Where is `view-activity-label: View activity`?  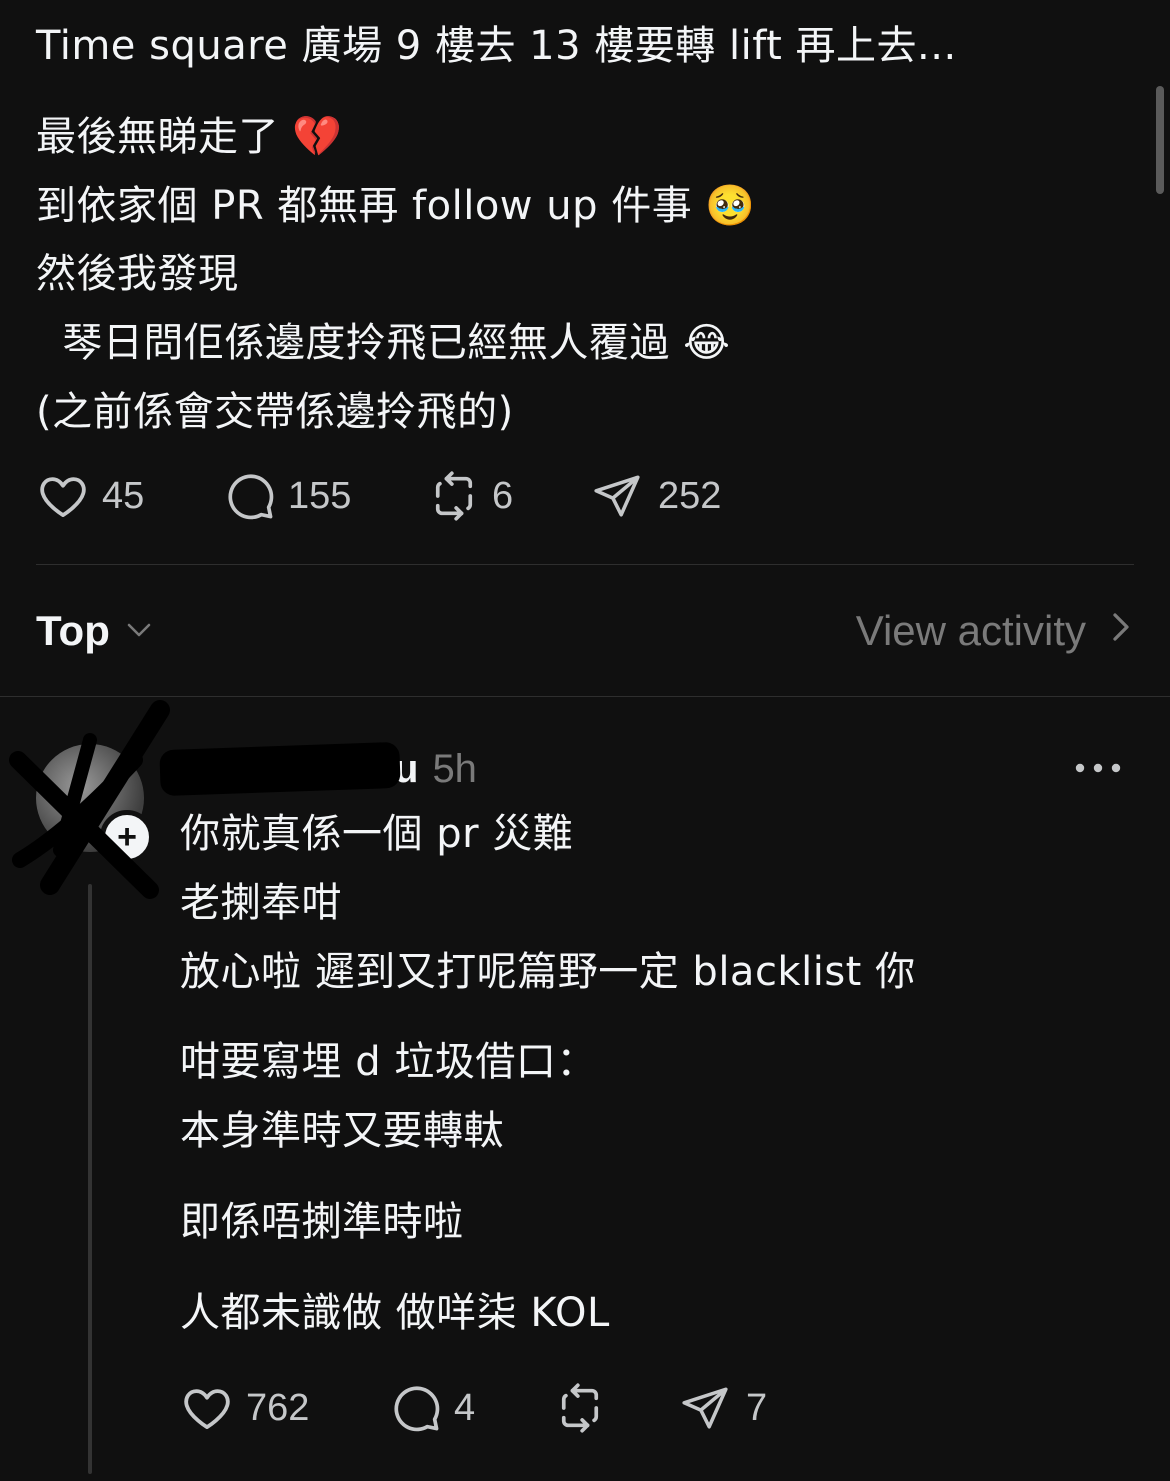
view-activity-label: View activity is located at coordinates (970, 630).